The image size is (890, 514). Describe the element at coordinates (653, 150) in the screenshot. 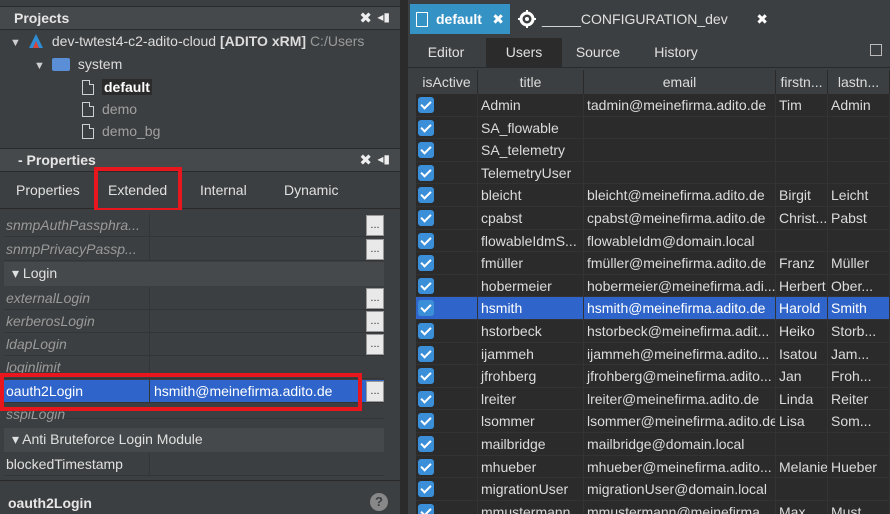

I see `table-row: SA_telemetry` at that location.